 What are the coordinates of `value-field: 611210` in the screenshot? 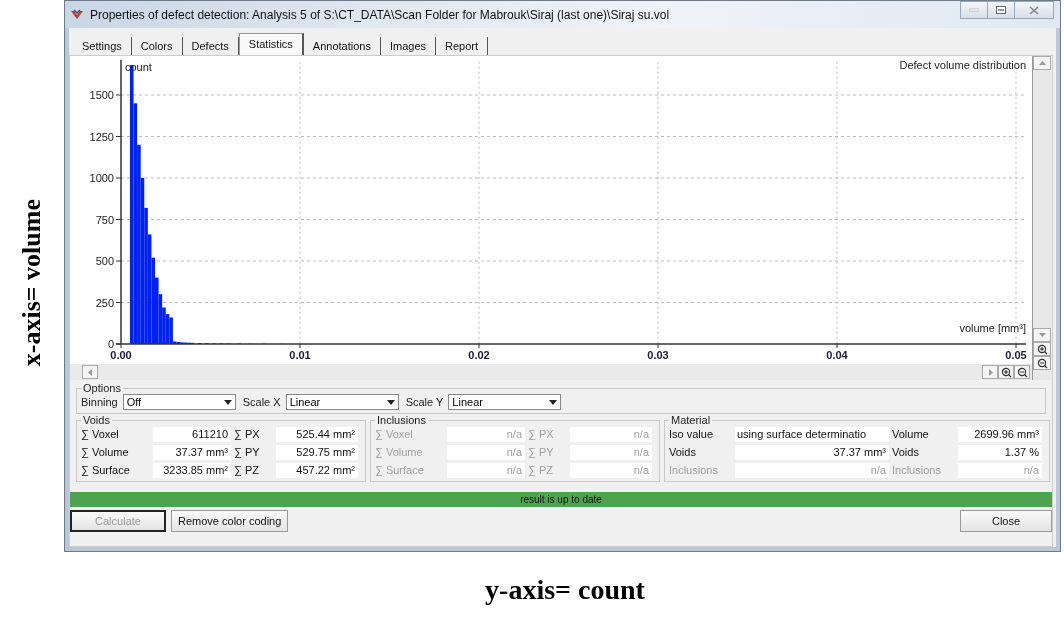 It's located at (192, 434).